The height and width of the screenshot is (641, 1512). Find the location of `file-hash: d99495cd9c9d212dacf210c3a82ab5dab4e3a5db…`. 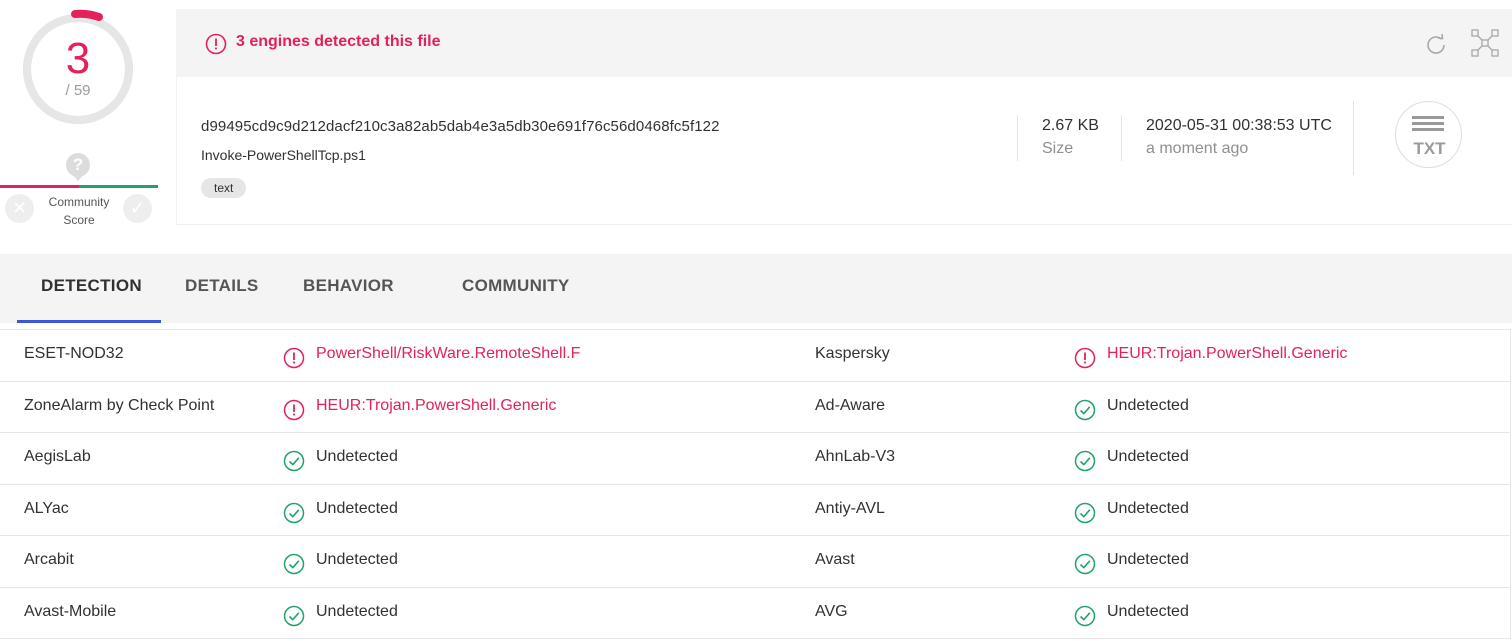

file-hash: d99495cd9c9d212dacf210c3a82ab5dab4e3a5db… is located at coordinates (460, 126).